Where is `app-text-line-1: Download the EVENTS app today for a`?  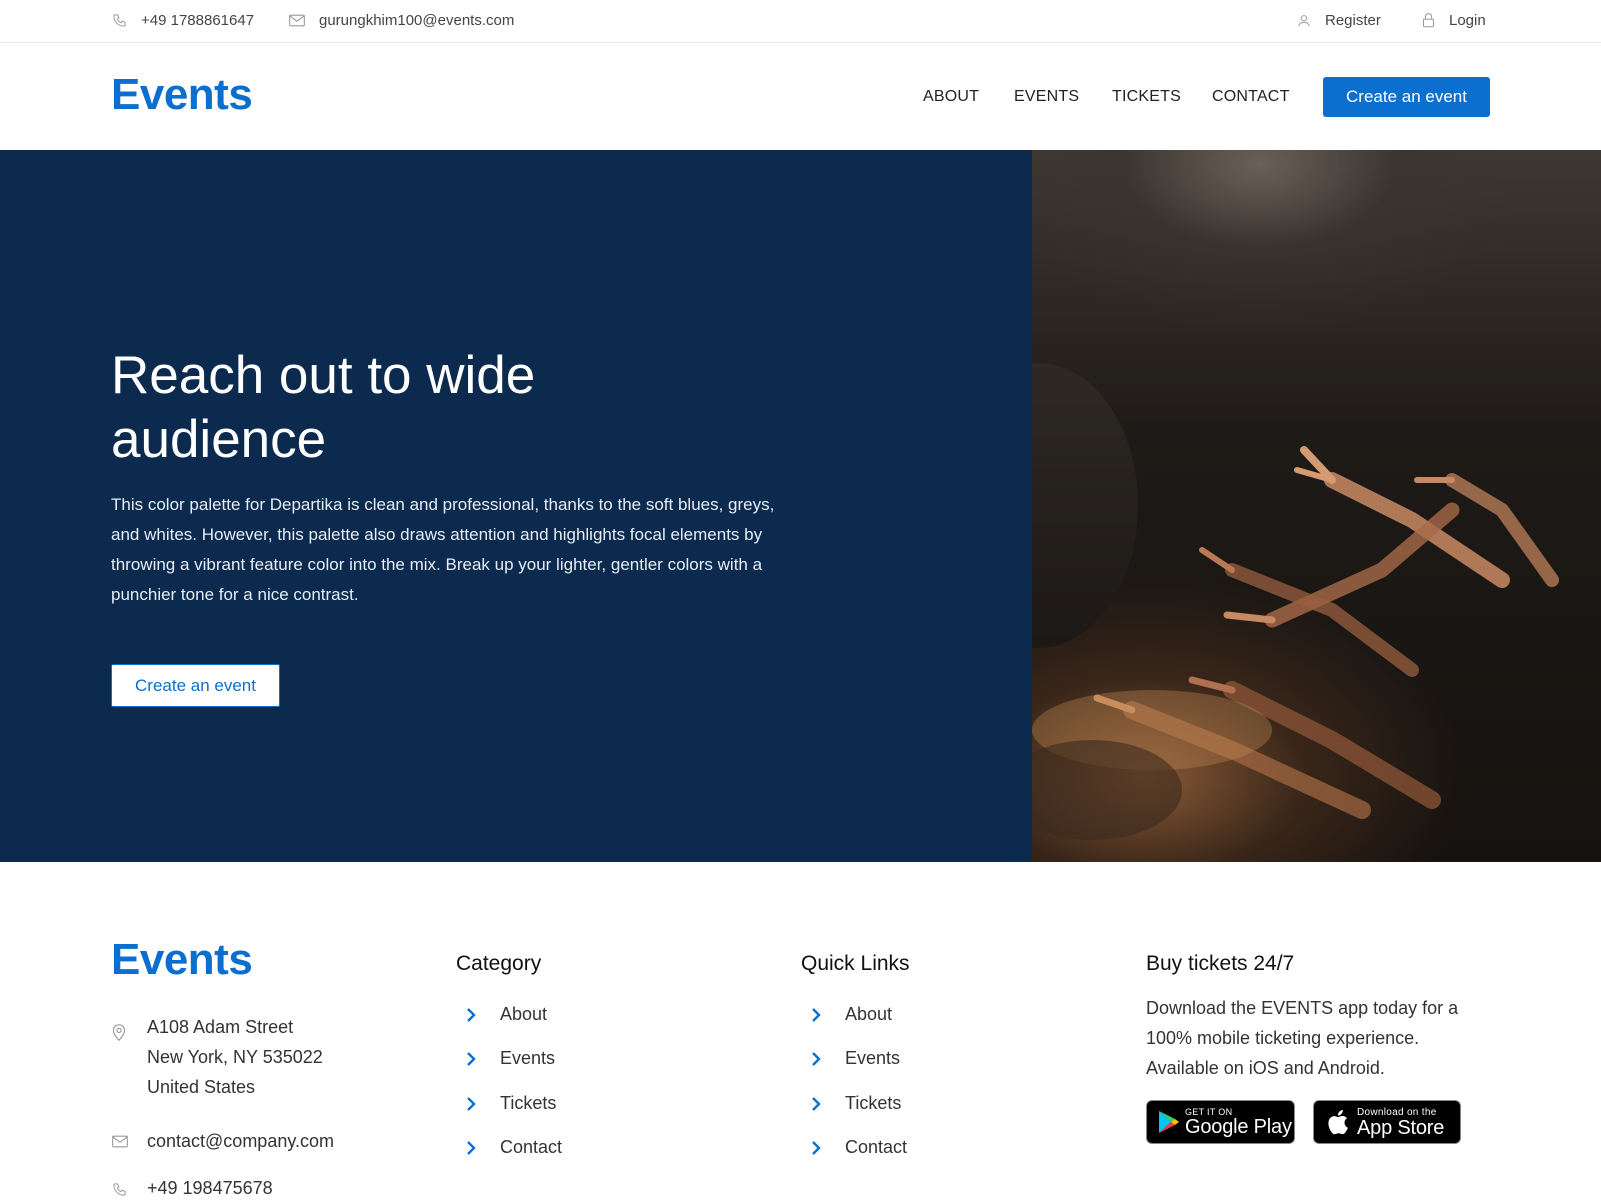 app-text-line-1: Download the EVENTS app today for a is located at coordinates (1302, 1008).